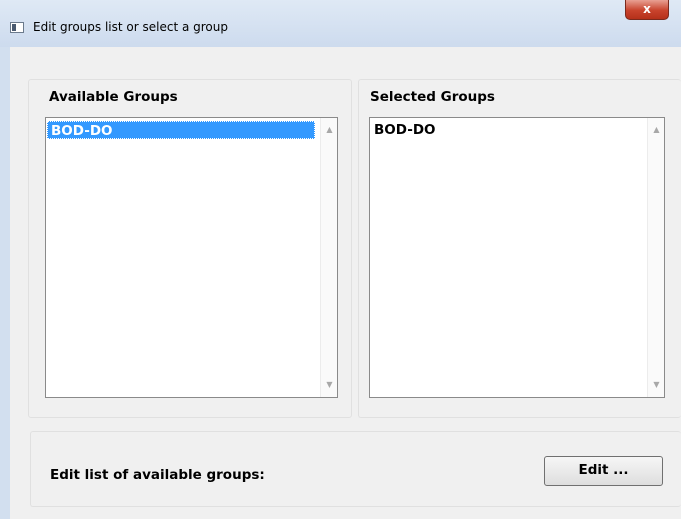 The image size is (681, 519). What do you see at coordinates (113, 97) in the screenshot?
I see `available-groups-label: Available Groups` at bounding box center [113, 97].